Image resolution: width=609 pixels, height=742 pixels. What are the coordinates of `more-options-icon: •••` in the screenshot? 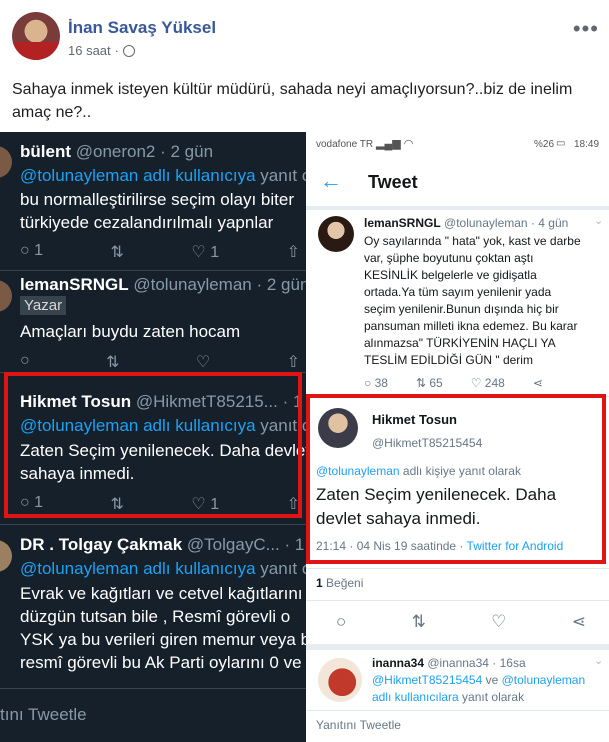 It's located at (586, 29).